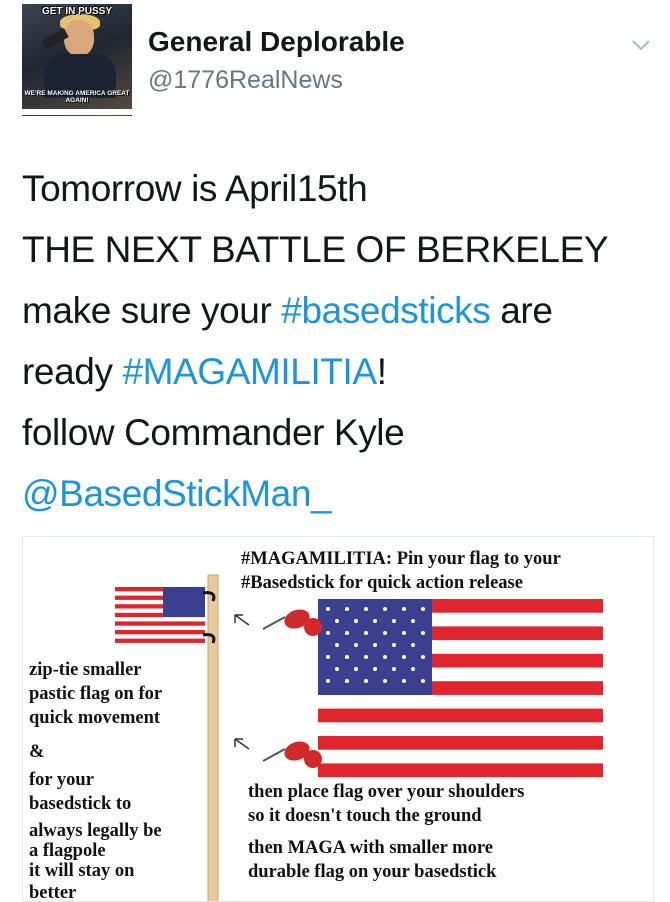 This screenshot has width=670, height=902. I want to click on avatar-bottom-caption: WE'RE MAKING AMERICA GREAT AGAIN!, so click(77, 97).